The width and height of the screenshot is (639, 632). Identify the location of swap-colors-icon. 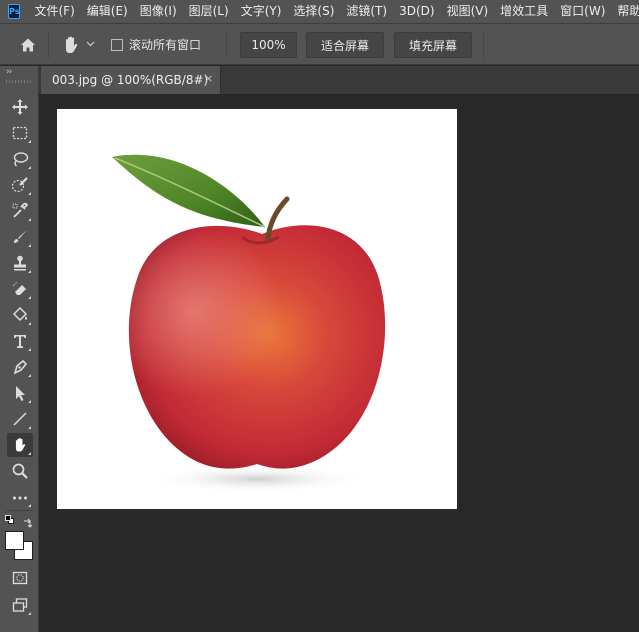
(27, 521).